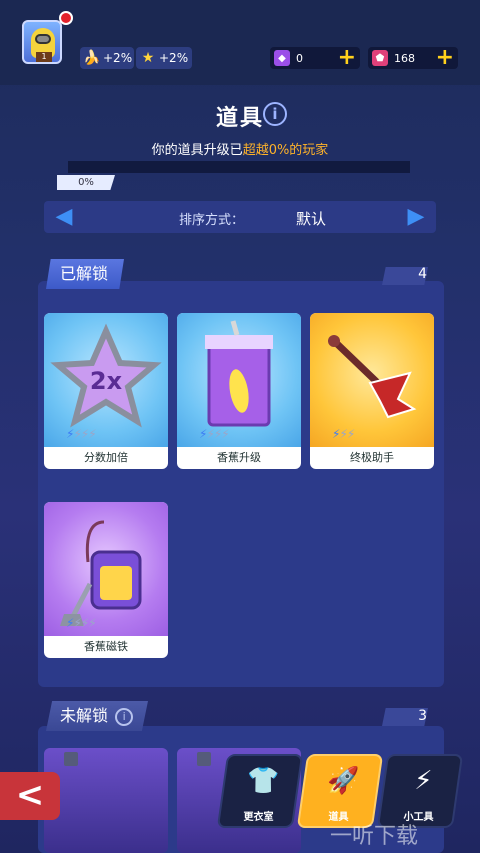  I want to click on star-bonus-value: +2%, so click(174, 58).